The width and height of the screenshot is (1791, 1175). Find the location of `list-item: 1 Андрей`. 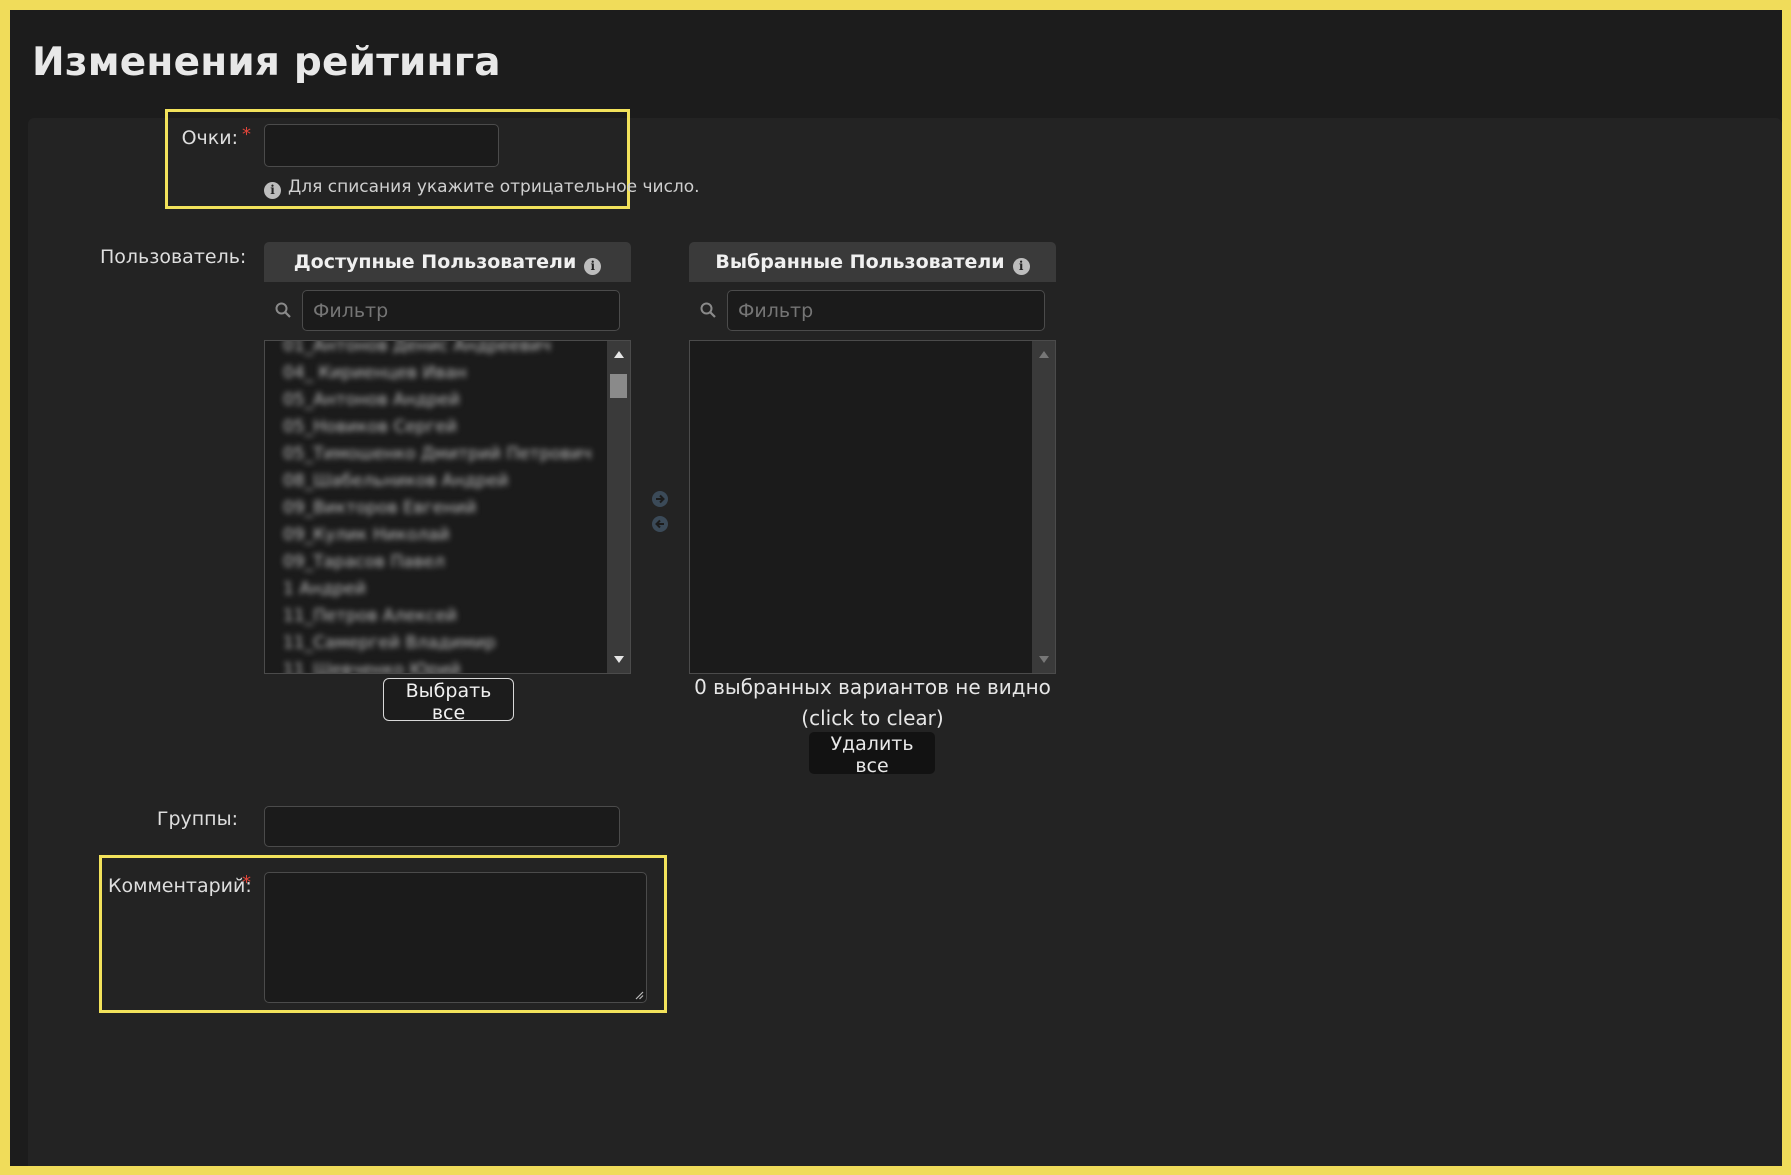

list-item: 1 Андрей is located at coordinates (437, 589).